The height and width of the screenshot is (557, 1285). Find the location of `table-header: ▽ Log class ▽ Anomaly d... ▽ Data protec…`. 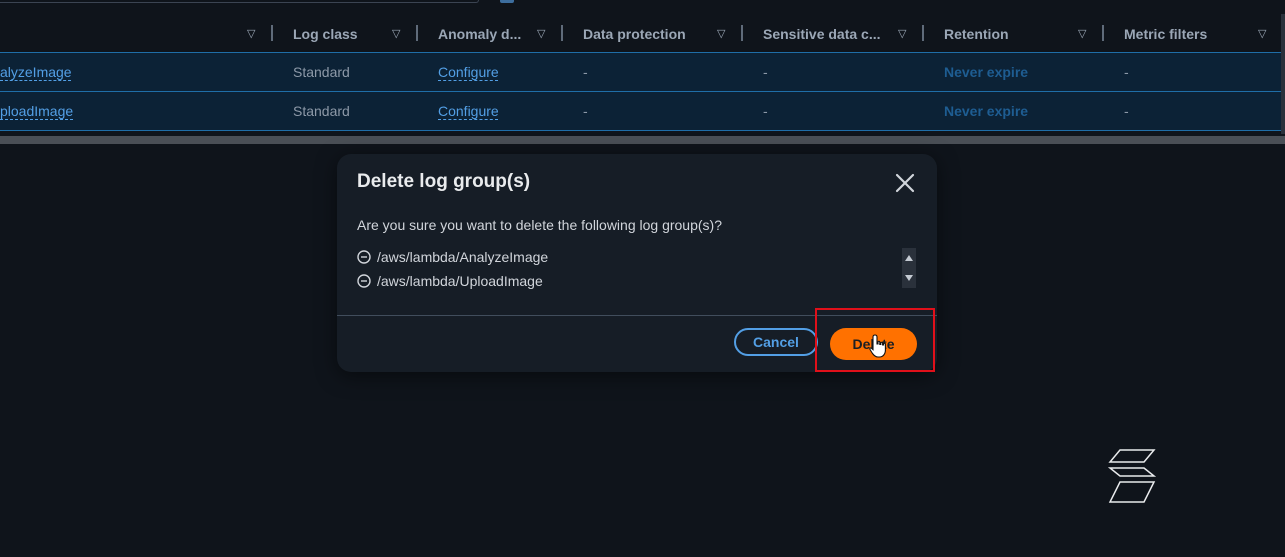

table-header: ▽ Log class ▽ Anomaly d... ▽ Data protec… is located at coordinates (642, 33).